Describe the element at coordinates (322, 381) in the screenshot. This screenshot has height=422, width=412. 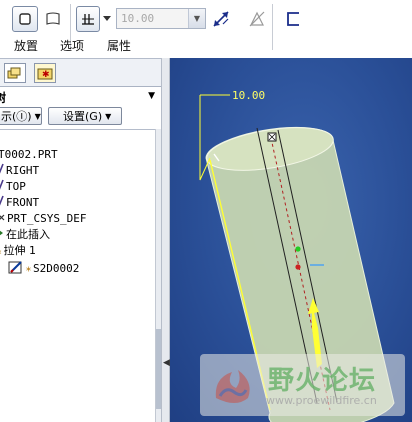
I see `watermark-title: 野火论坛` at that location.